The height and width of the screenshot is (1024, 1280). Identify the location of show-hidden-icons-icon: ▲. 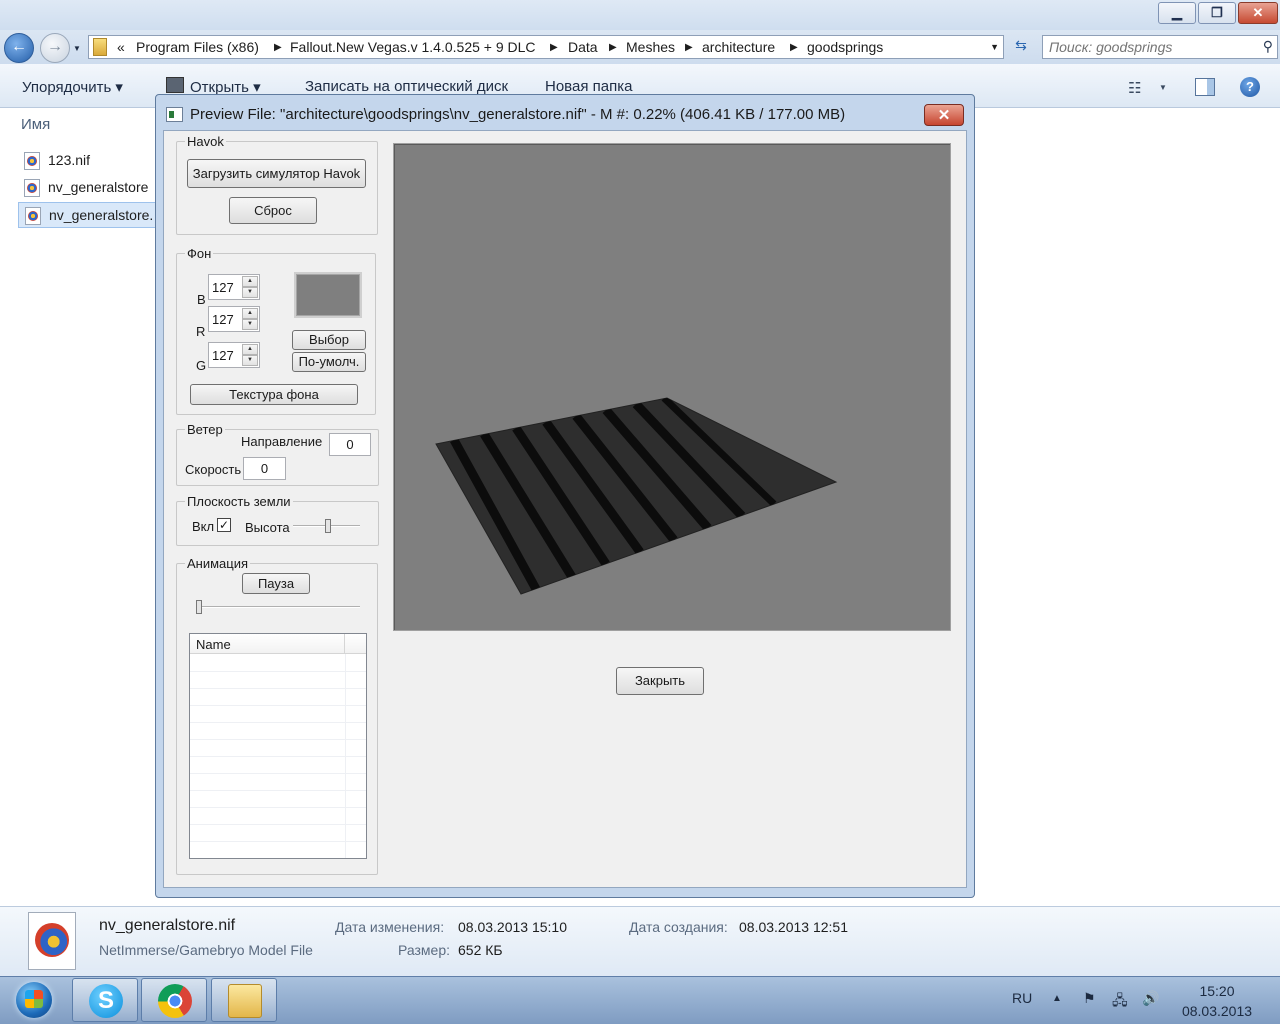
(1057, 998).